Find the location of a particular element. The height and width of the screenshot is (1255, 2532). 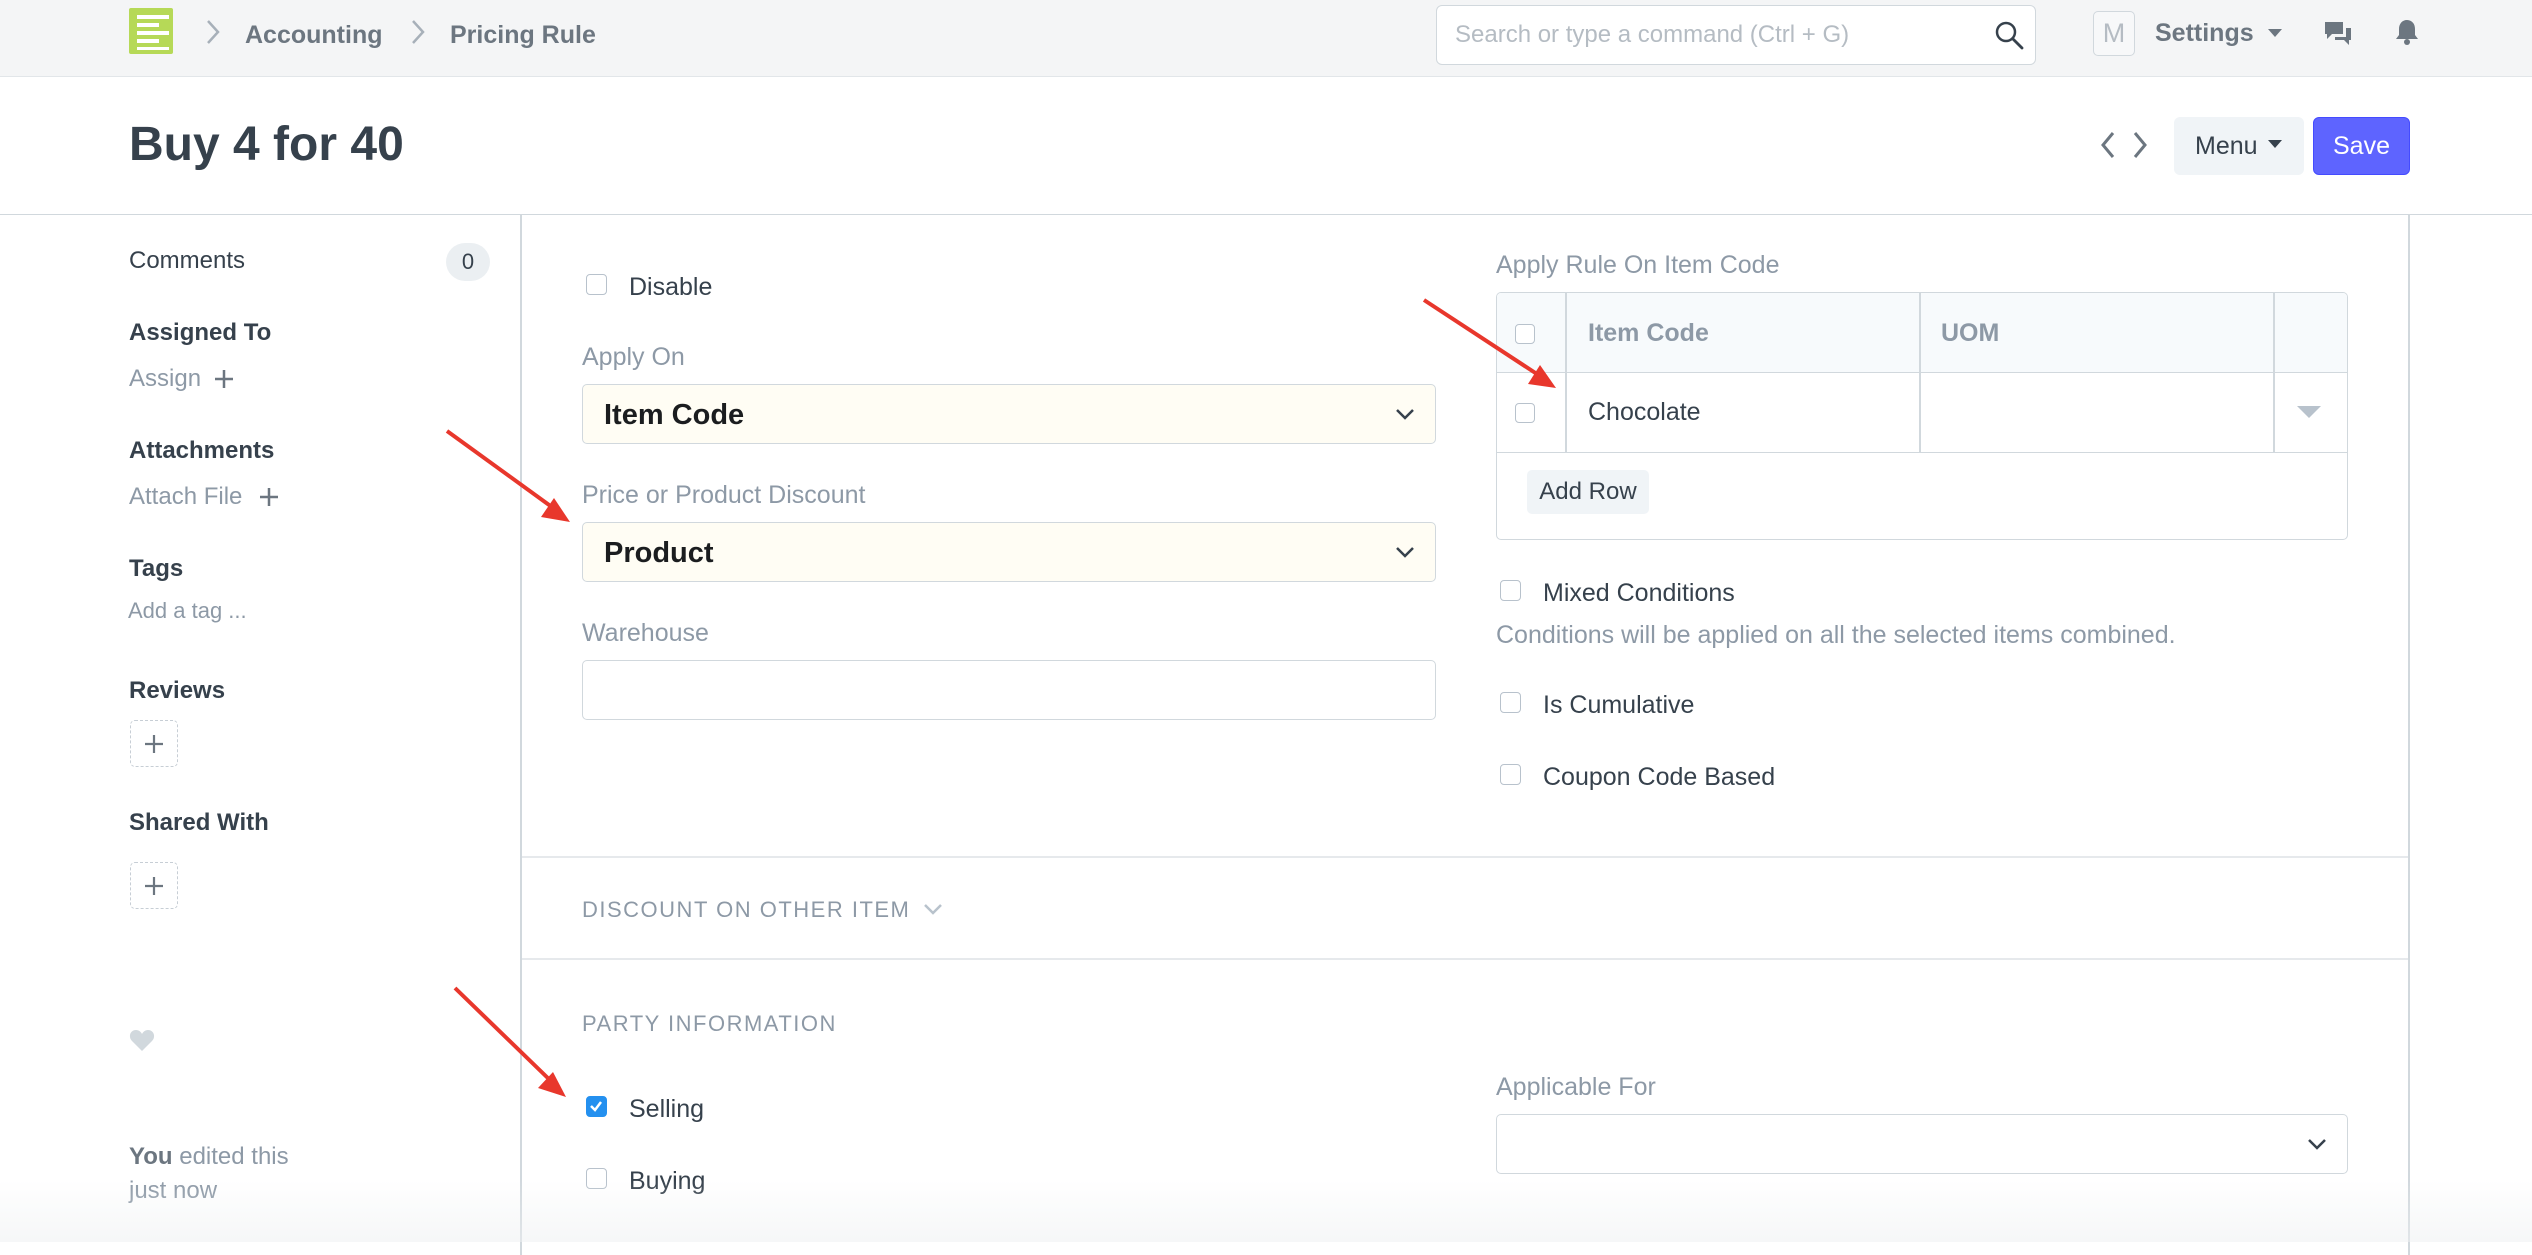

app-logo-icon is located at coordinates (153, 31).